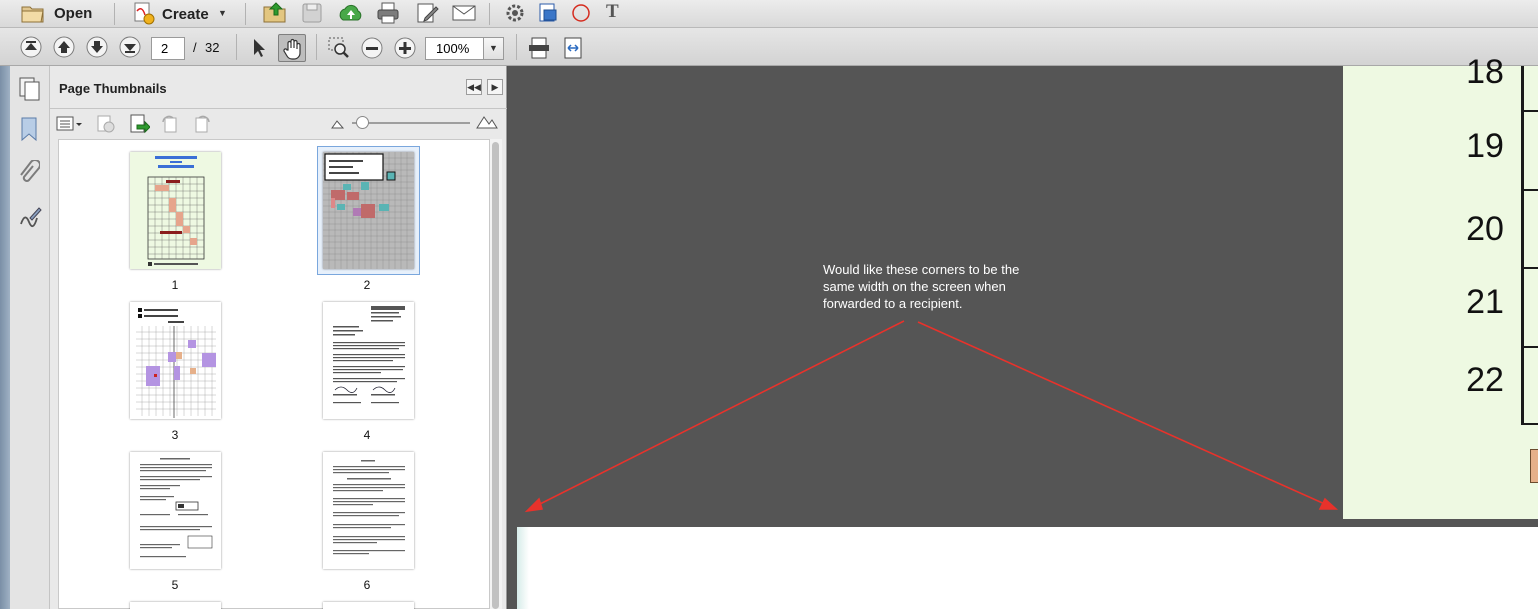 This screenshot has width=1538, height=609. What do you see at coordinates (1122, 413) in the screenshot?
I see `arrow-right-line` at bounding box center [1122, 413].